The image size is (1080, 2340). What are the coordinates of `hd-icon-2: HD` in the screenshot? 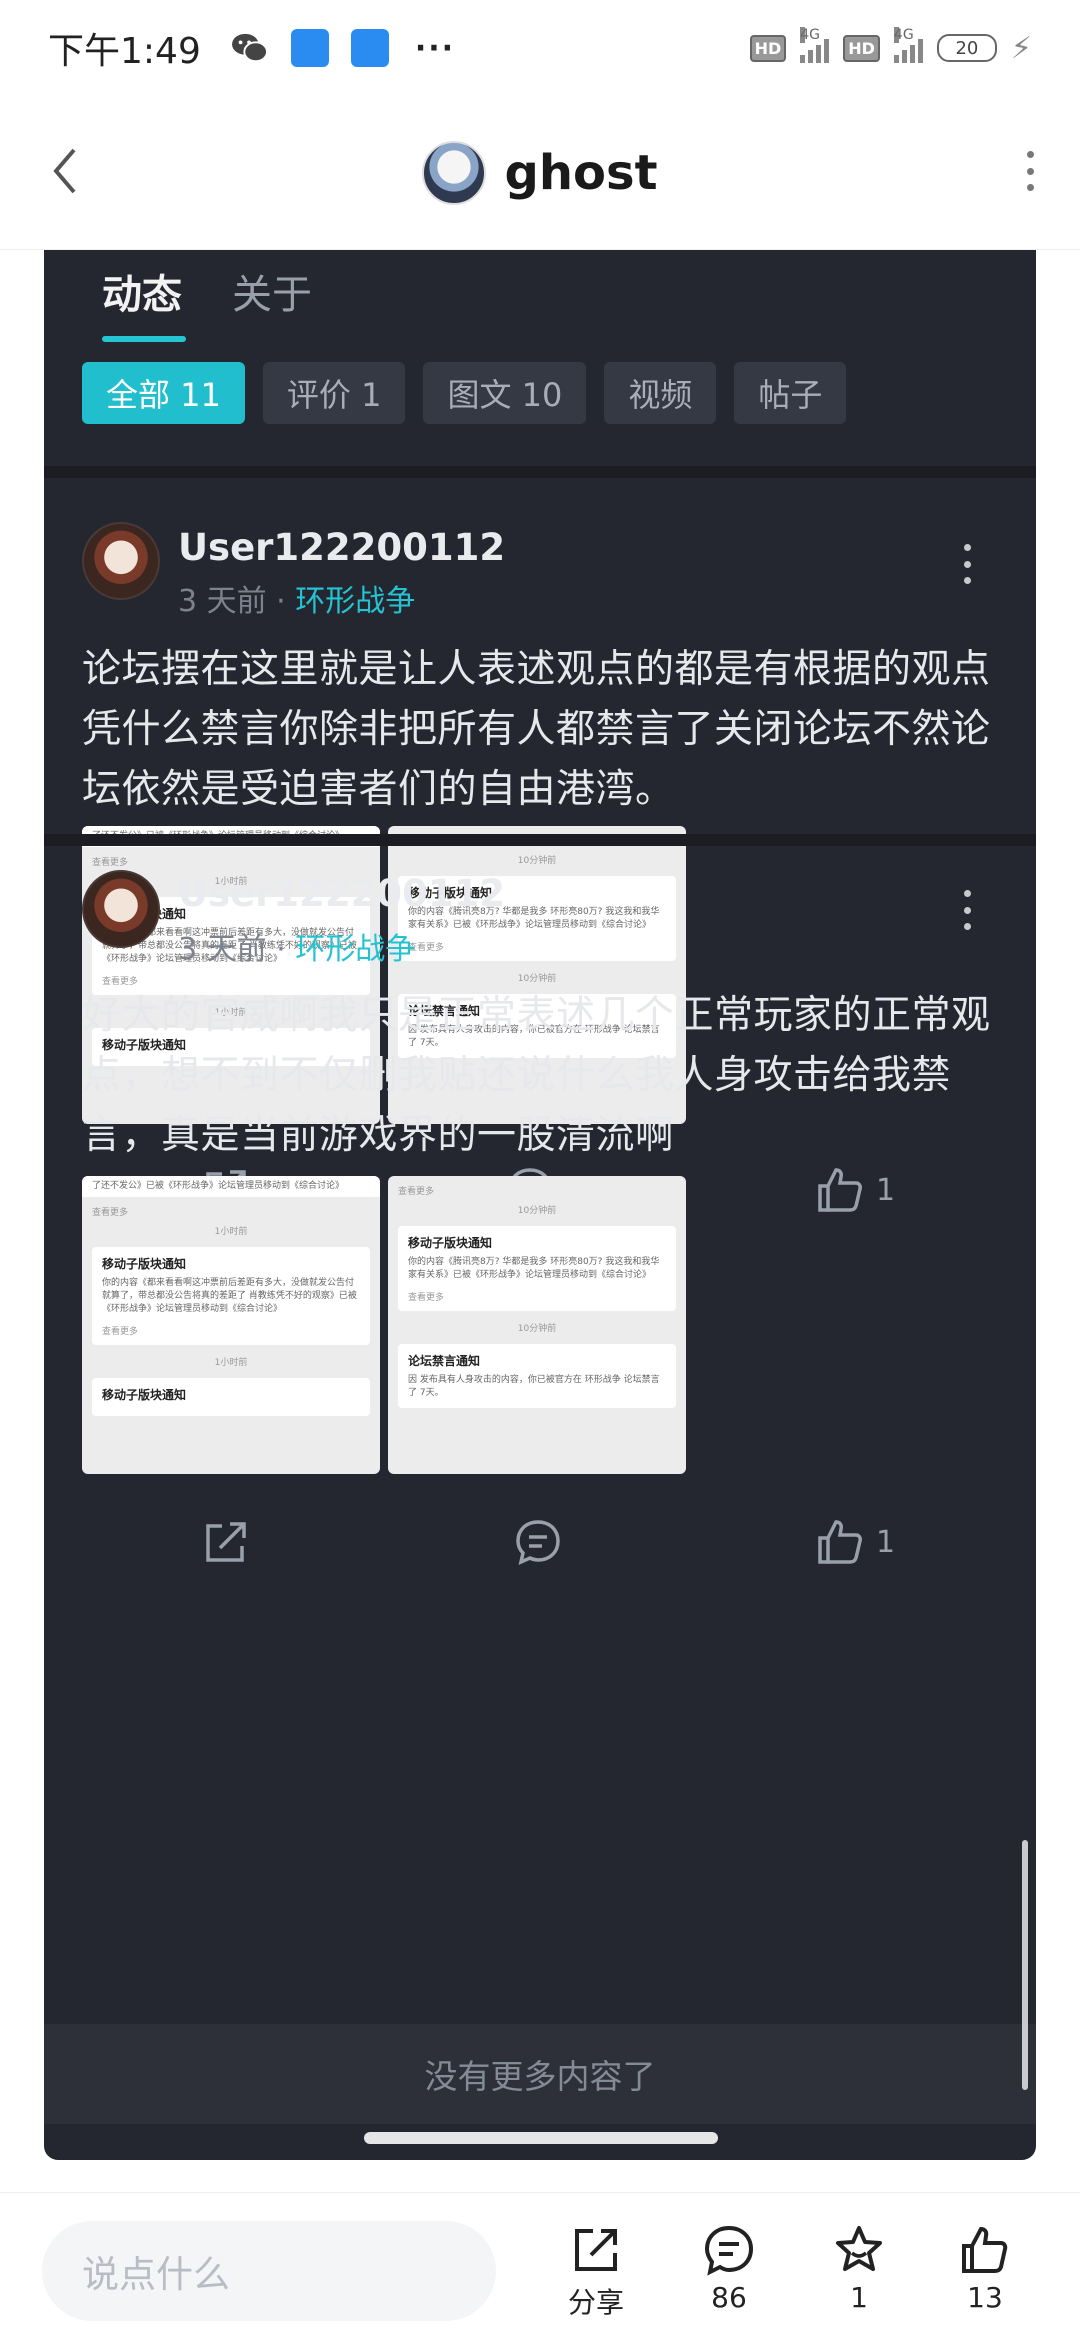 It's located at (861, 48).